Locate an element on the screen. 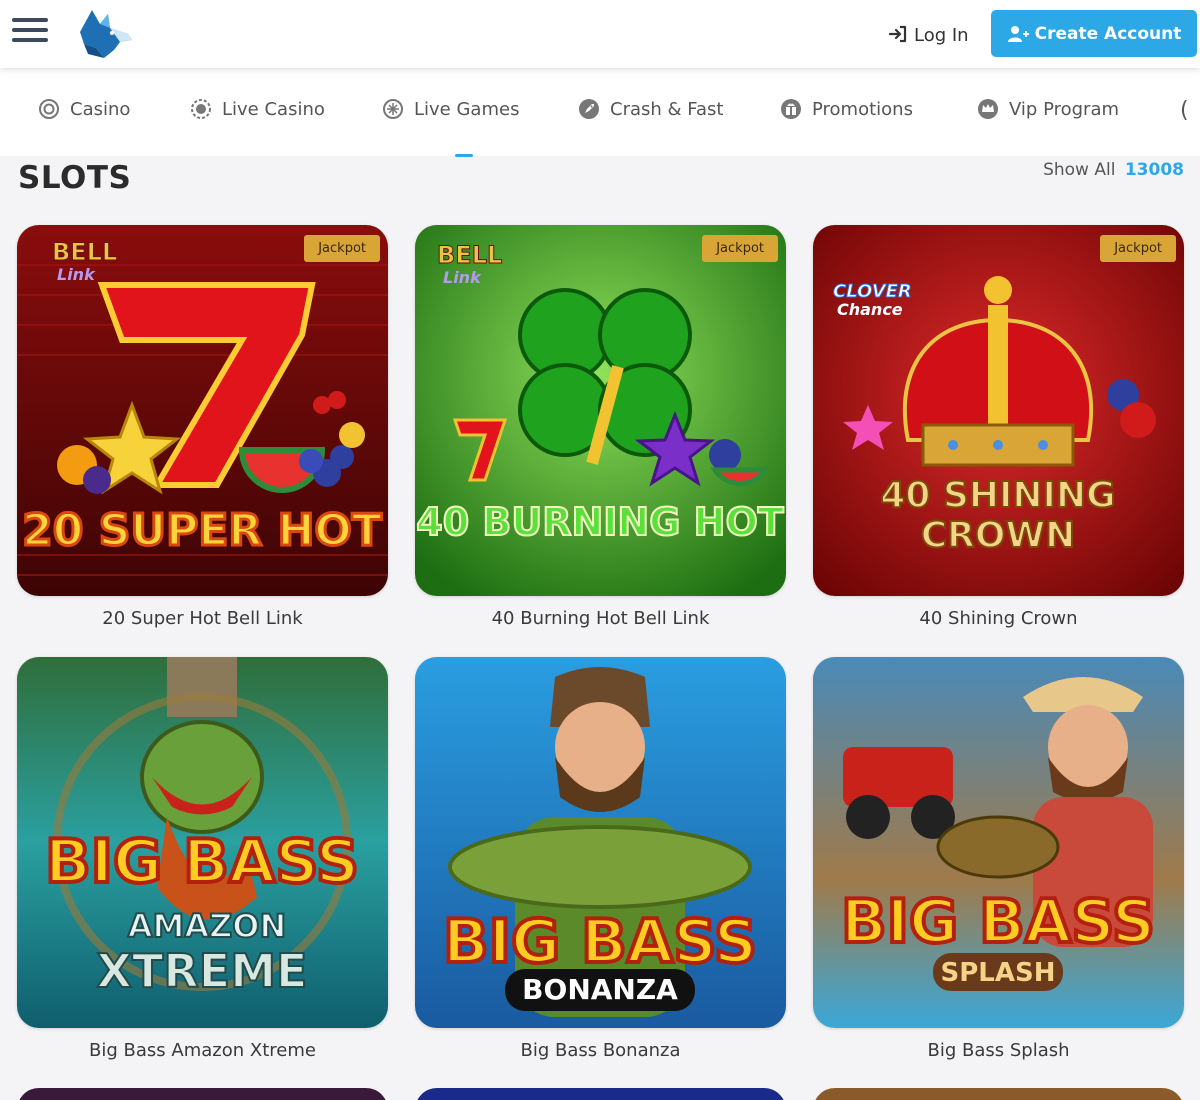 This screenshot has height=1100, width=1200. game-thumbnail: BIG BASS AMAZON XTREME is located at coordinates (202, 842).